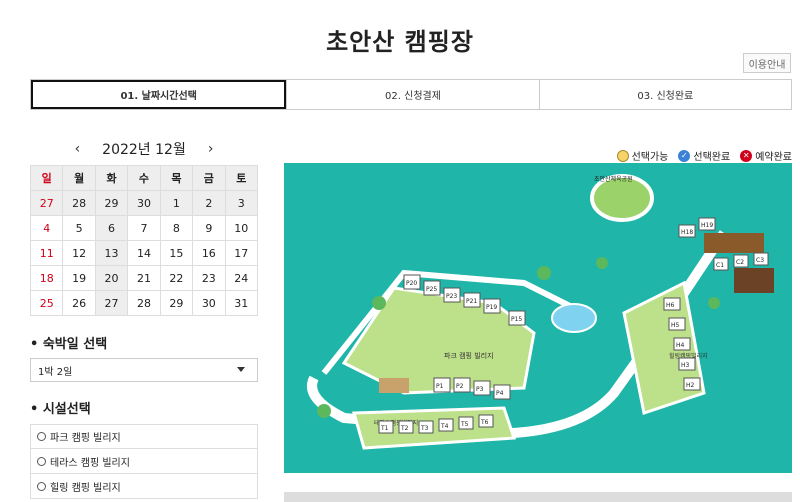  I want to click on svg-text: T5, so click(464, 424).